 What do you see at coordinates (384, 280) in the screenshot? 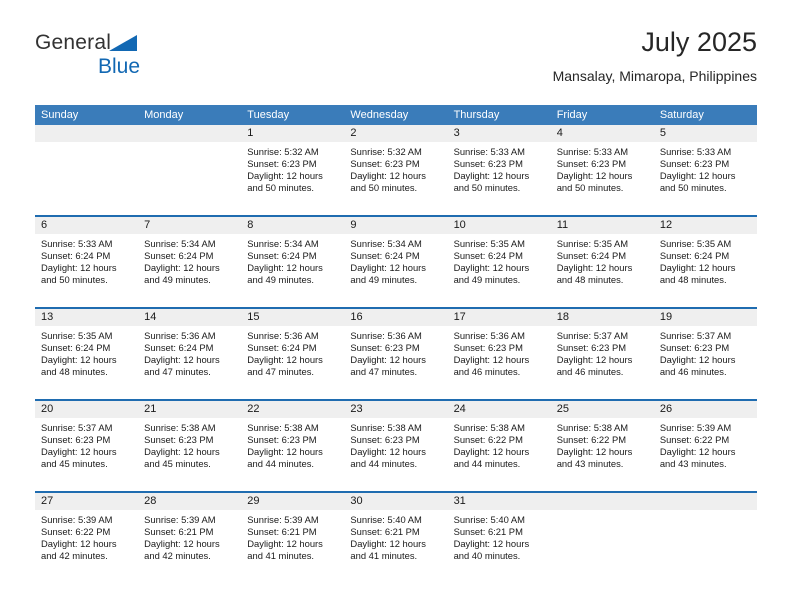
I see `day-detail-line: and 49 minutes.` at bounding box center [384, 280].